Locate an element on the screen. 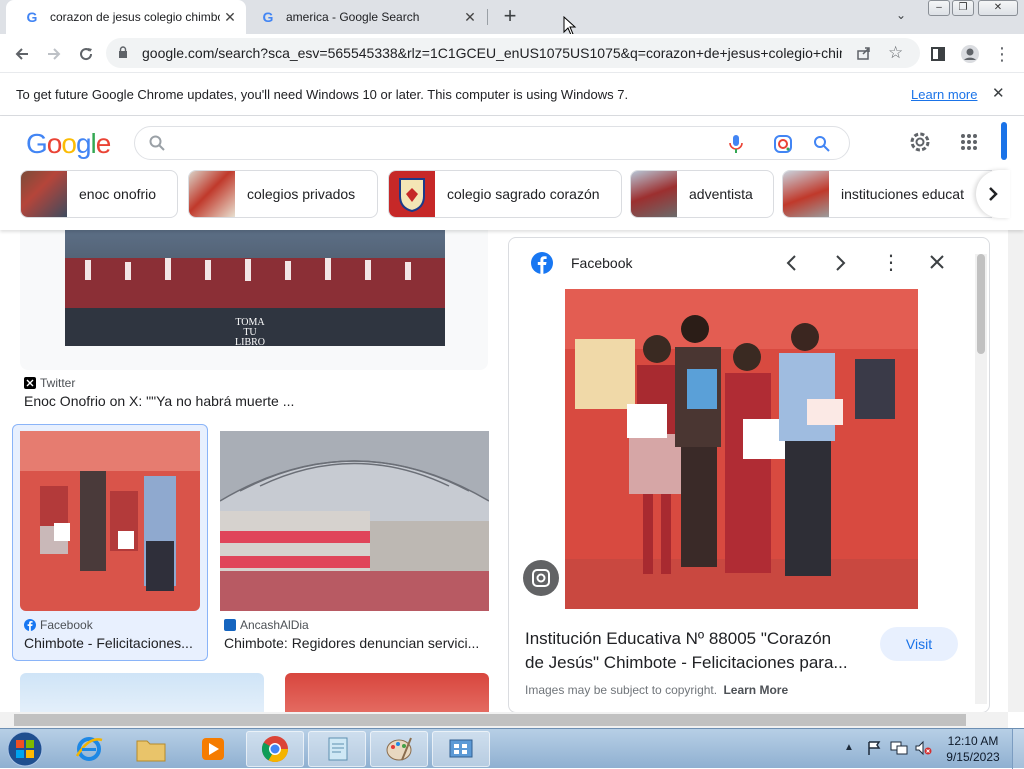  restore-button: ❐ is located at coordinates (963, 8).